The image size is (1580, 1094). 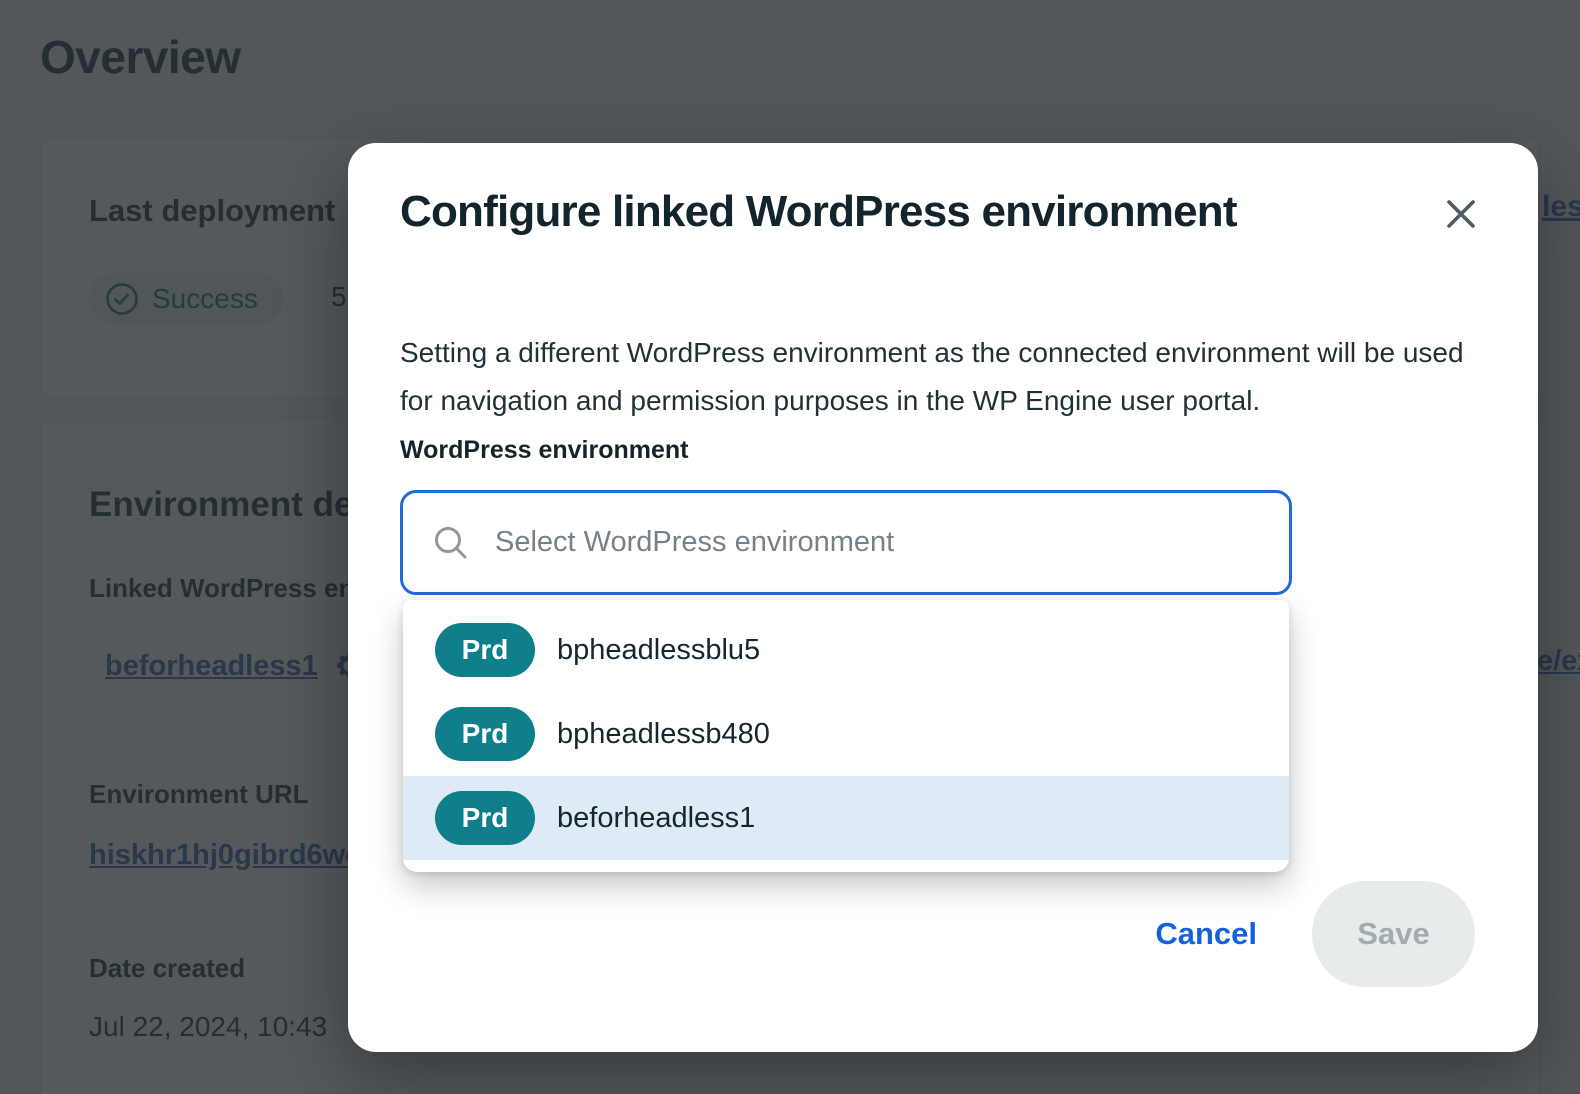 I want to click on search-input, so click(x=879, y=542).